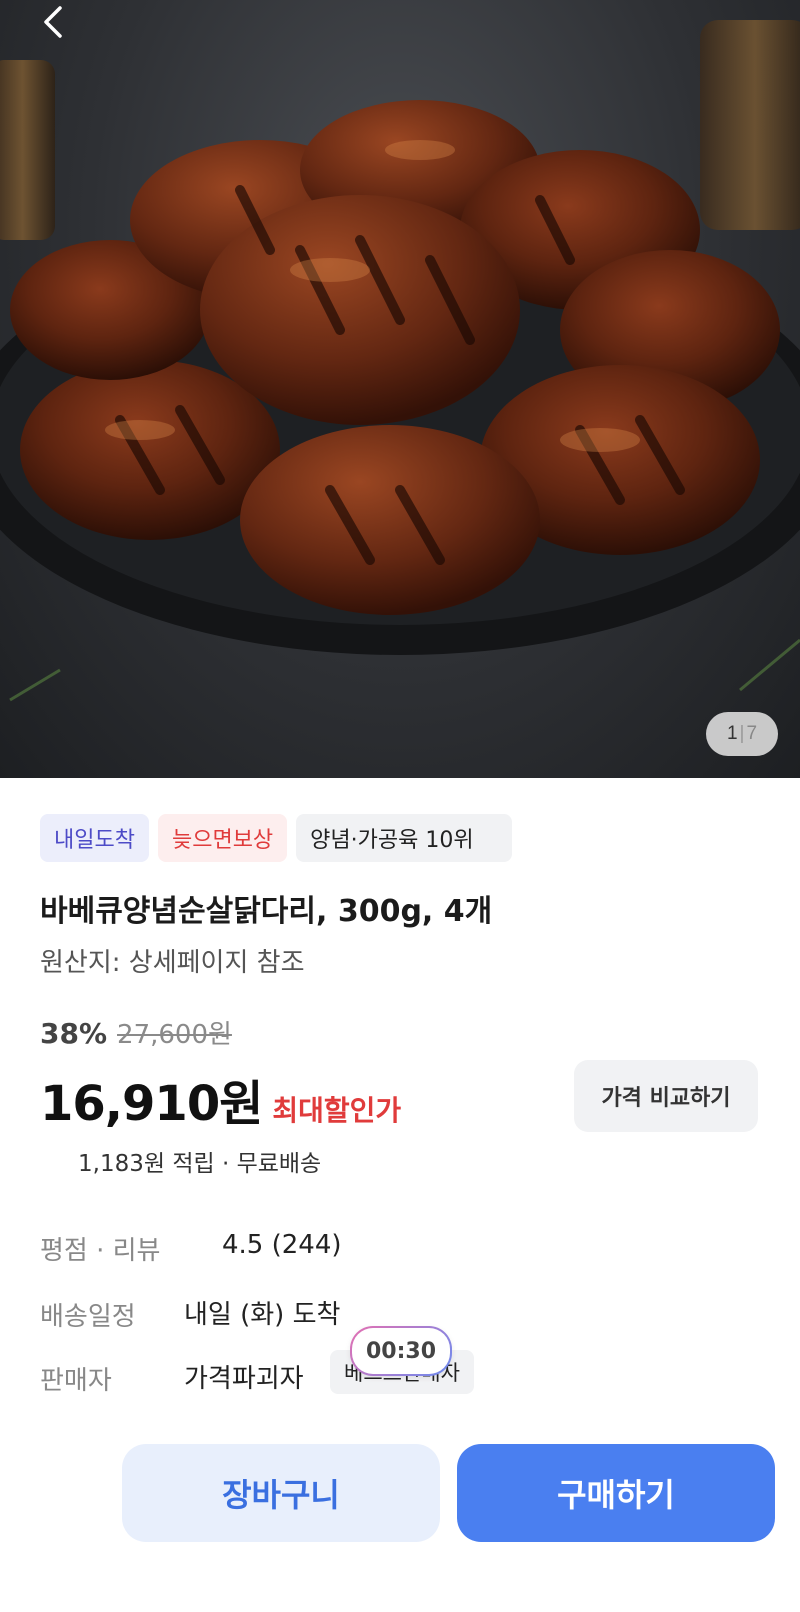 Image resolution: width=800 pixels, height=1612 pixels. What do you see at coordinates (76, 1381) in the screenshot?
I see `seller-label: 판매자` at bounding box center [76, 1381].